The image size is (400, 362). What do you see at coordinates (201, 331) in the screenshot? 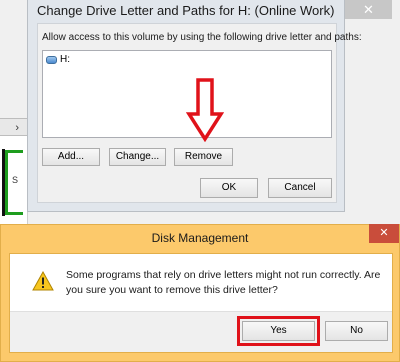
I see `dialog-footer: Yes No` at bounding box center [201, 331].